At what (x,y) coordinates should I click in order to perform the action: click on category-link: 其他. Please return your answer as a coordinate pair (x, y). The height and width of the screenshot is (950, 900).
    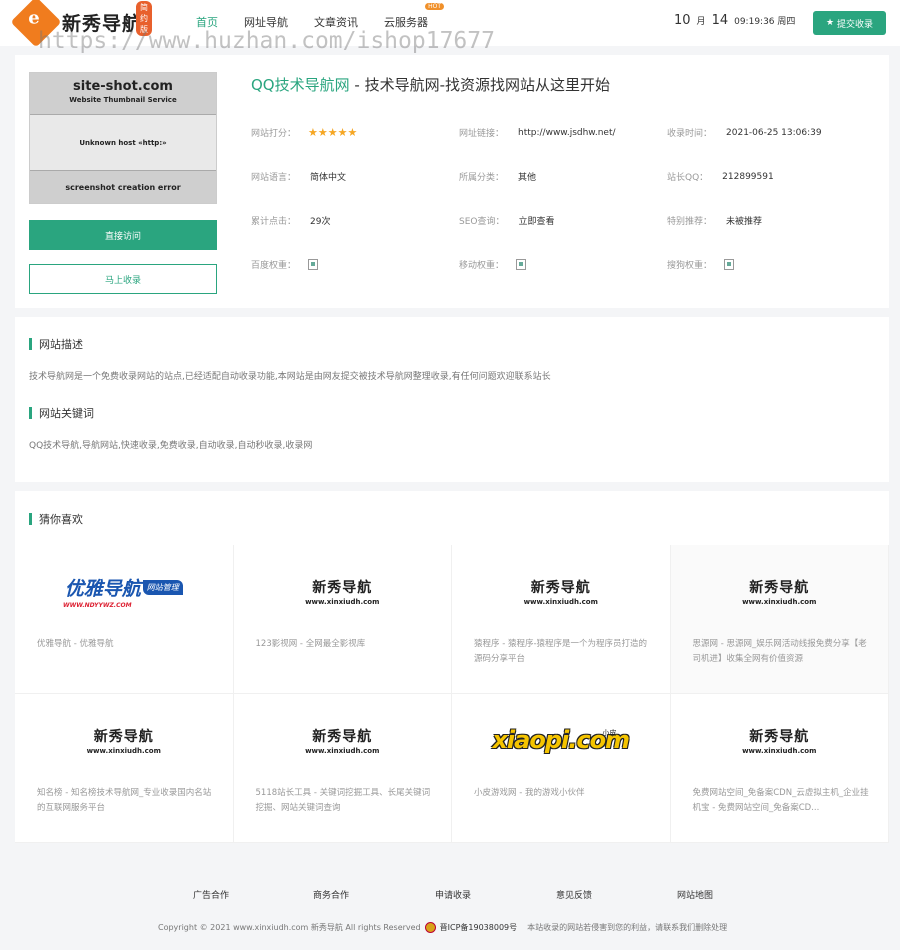
    Looking at the image, I should click on (527, 176).